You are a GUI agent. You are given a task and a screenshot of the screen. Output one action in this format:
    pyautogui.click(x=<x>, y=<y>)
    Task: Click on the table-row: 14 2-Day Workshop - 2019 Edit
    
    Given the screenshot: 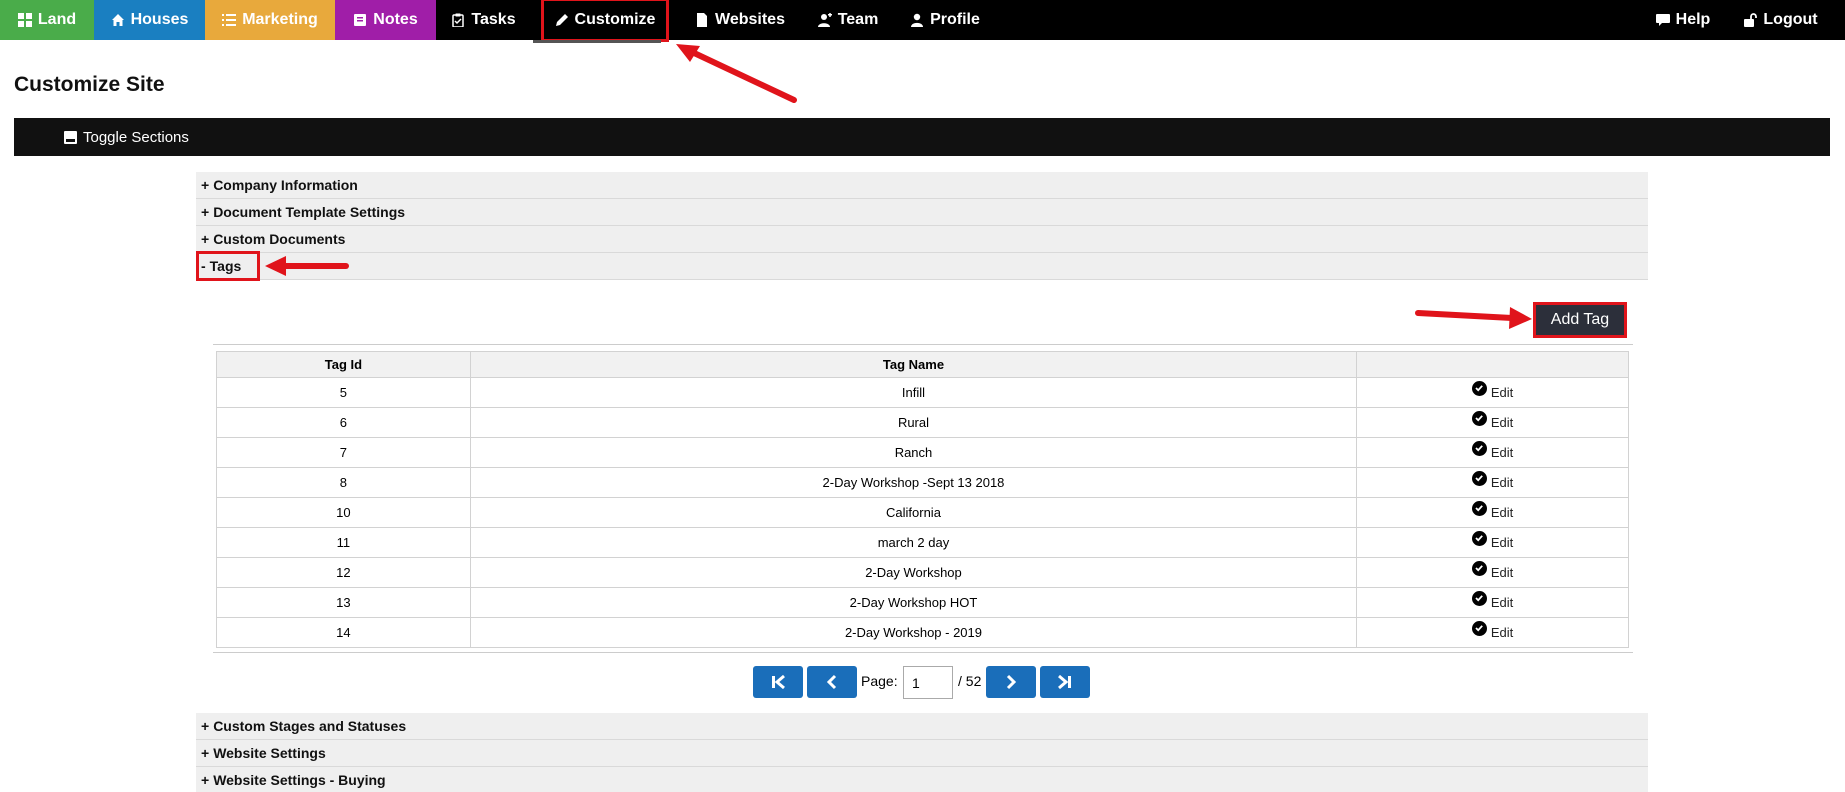 What is the action you would take?
    pyautogui.click(x=922, y=632)
    